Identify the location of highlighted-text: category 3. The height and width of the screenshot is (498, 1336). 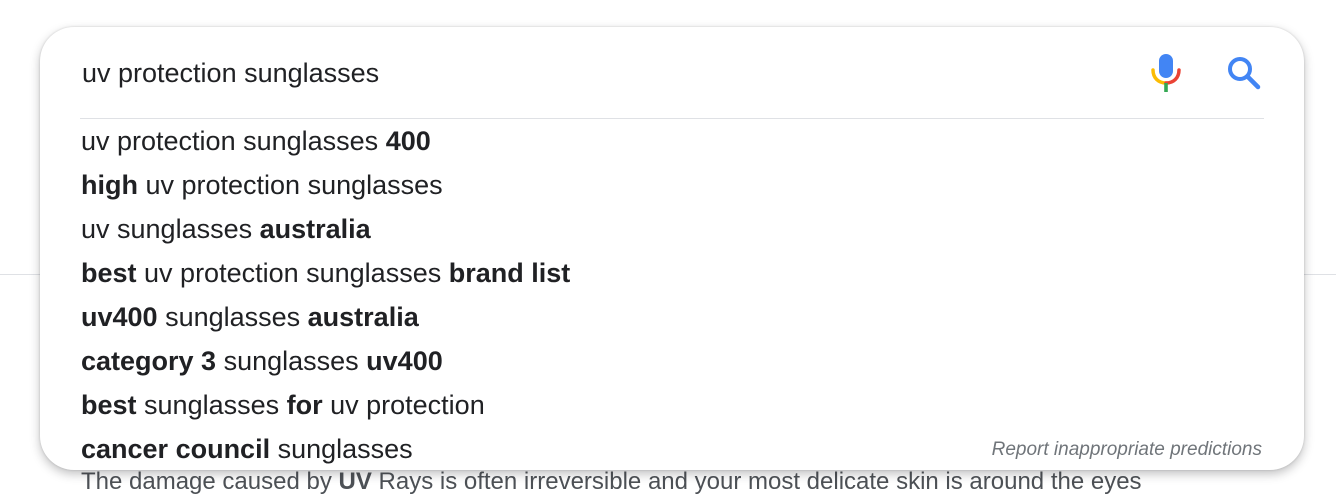
(149, 361).